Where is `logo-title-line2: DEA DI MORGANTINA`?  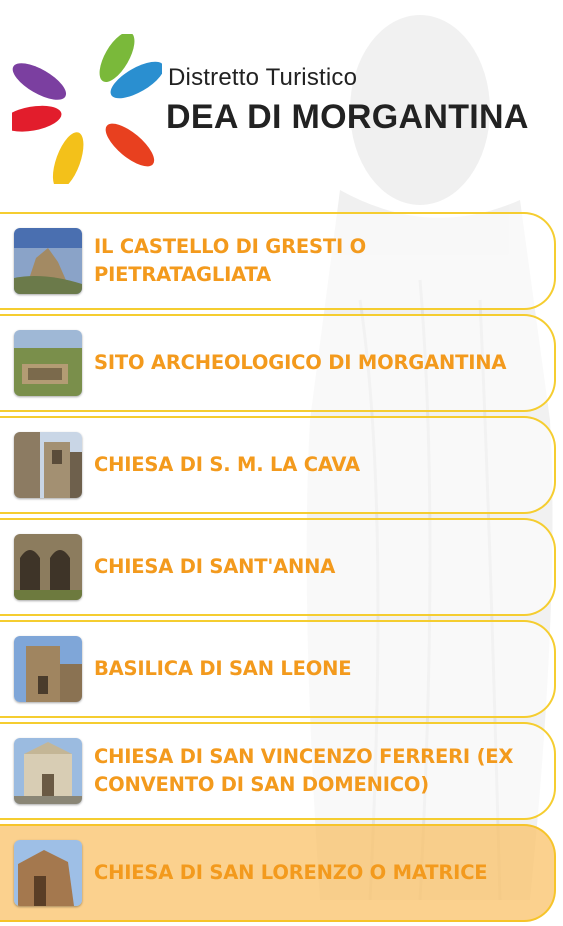
logo-title-line2: DEA DI MORGANTINA is located at coordinates (347, 117).